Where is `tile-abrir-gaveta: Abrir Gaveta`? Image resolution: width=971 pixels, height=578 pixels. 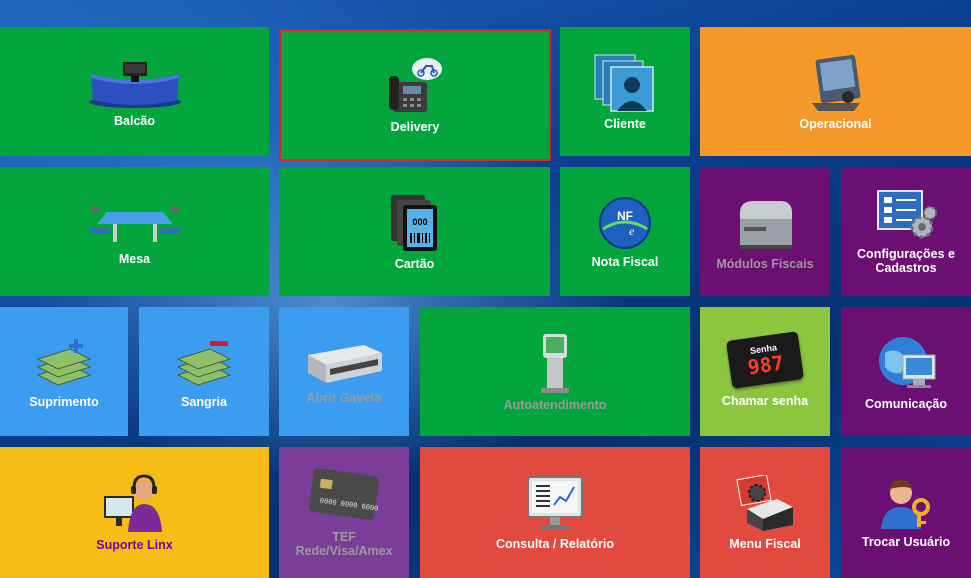
tile-abrir-gaveta: Abrir Gaveta is located at coordinates (344, 371).